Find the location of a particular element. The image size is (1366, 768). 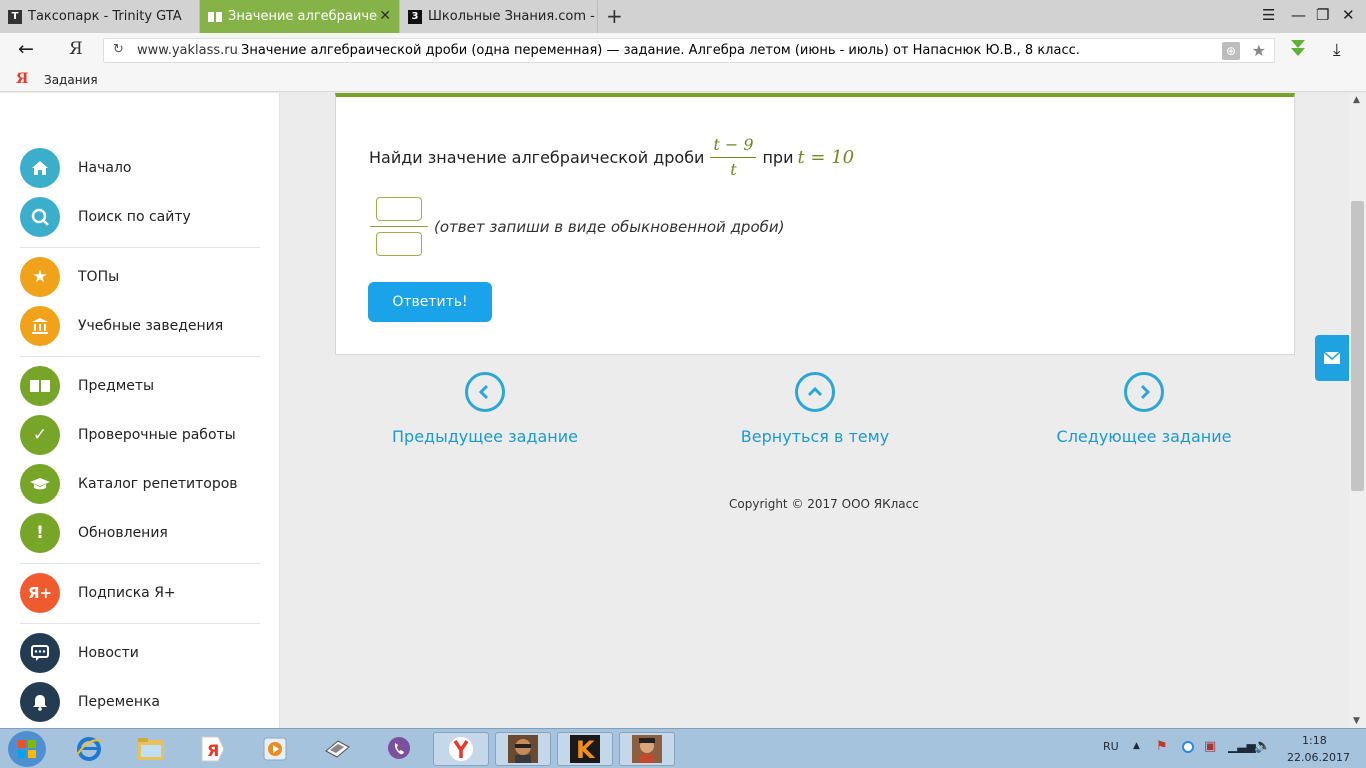

menu-icon: ☰ is located at coordinates (1268, 15).